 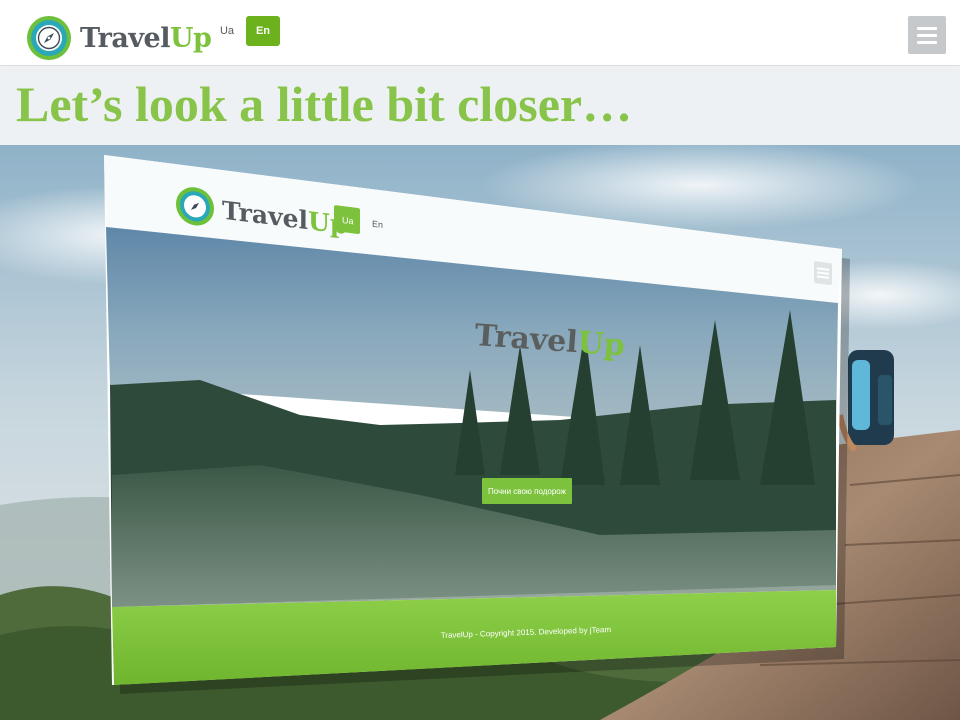 What do you see at coordinates (601, 344) in the screenshot?
I see `mockup-hero-title-up: Up` at bounding box center [601, 344].